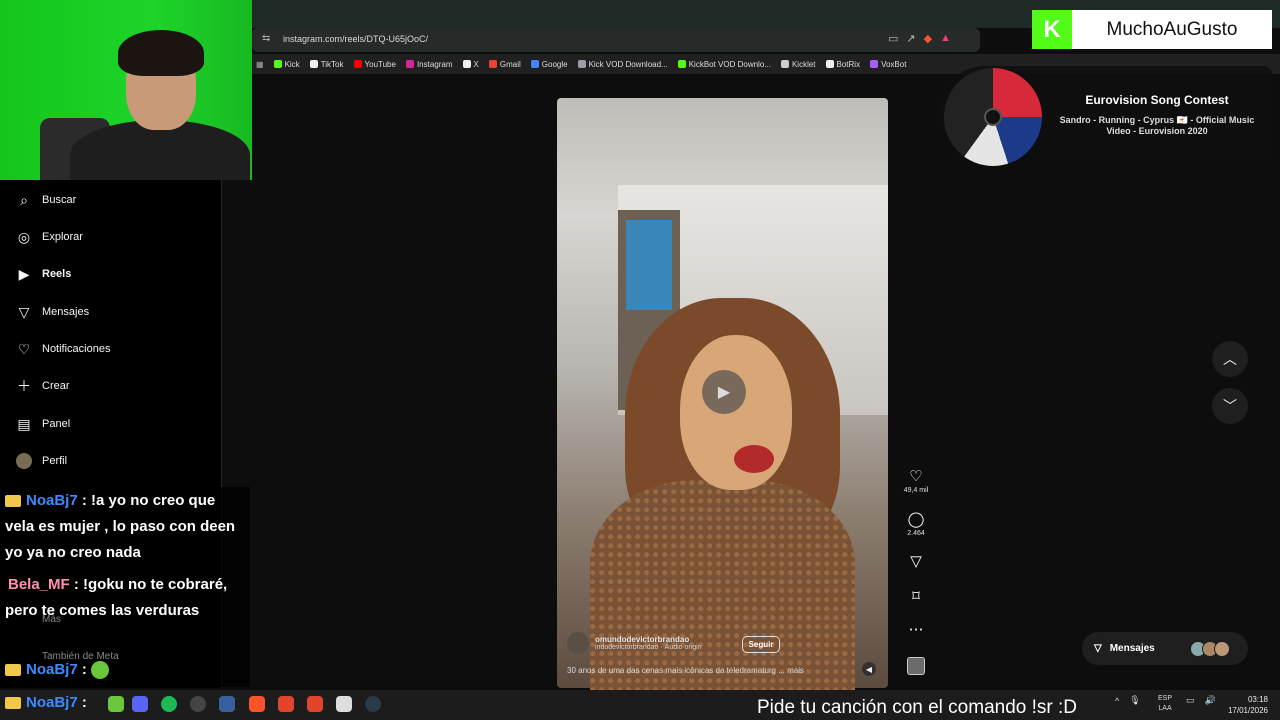 The height and width of the screenshot is (720, 1280). What do you see at coordinates (24, 386) in the screenshot?
I see `plus-icon: ＋` at bounding box center [24, 386].